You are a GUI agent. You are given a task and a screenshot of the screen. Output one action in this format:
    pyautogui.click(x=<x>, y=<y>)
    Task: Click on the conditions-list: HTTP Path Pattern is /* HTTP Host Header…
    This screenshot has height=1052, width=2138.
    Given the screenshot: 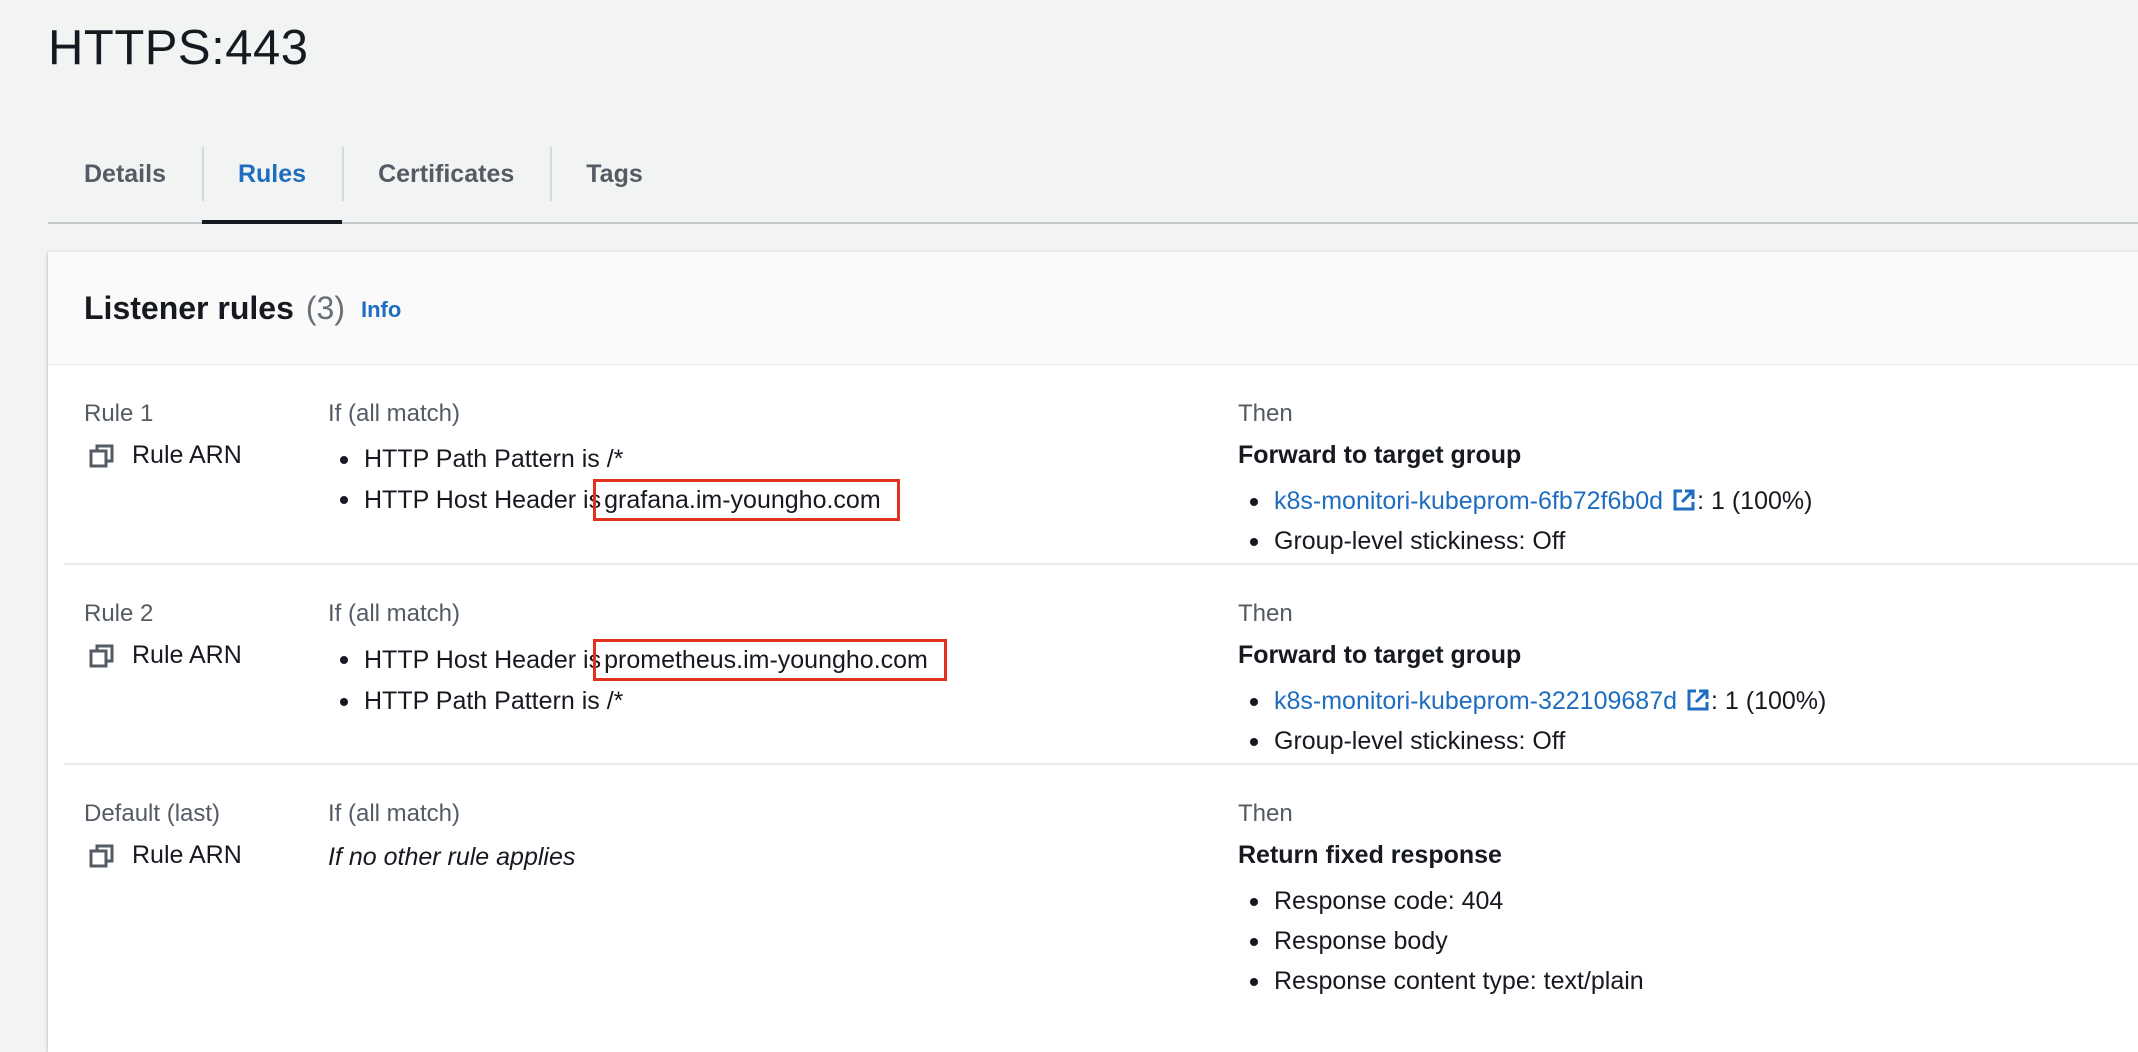 What is the action you would take?
    pyautogui.click(x=614, y=480)
    